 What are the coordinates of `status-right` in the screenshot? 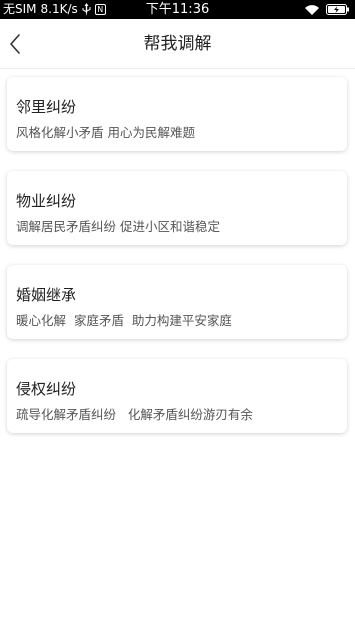 It's located at (327, 9).